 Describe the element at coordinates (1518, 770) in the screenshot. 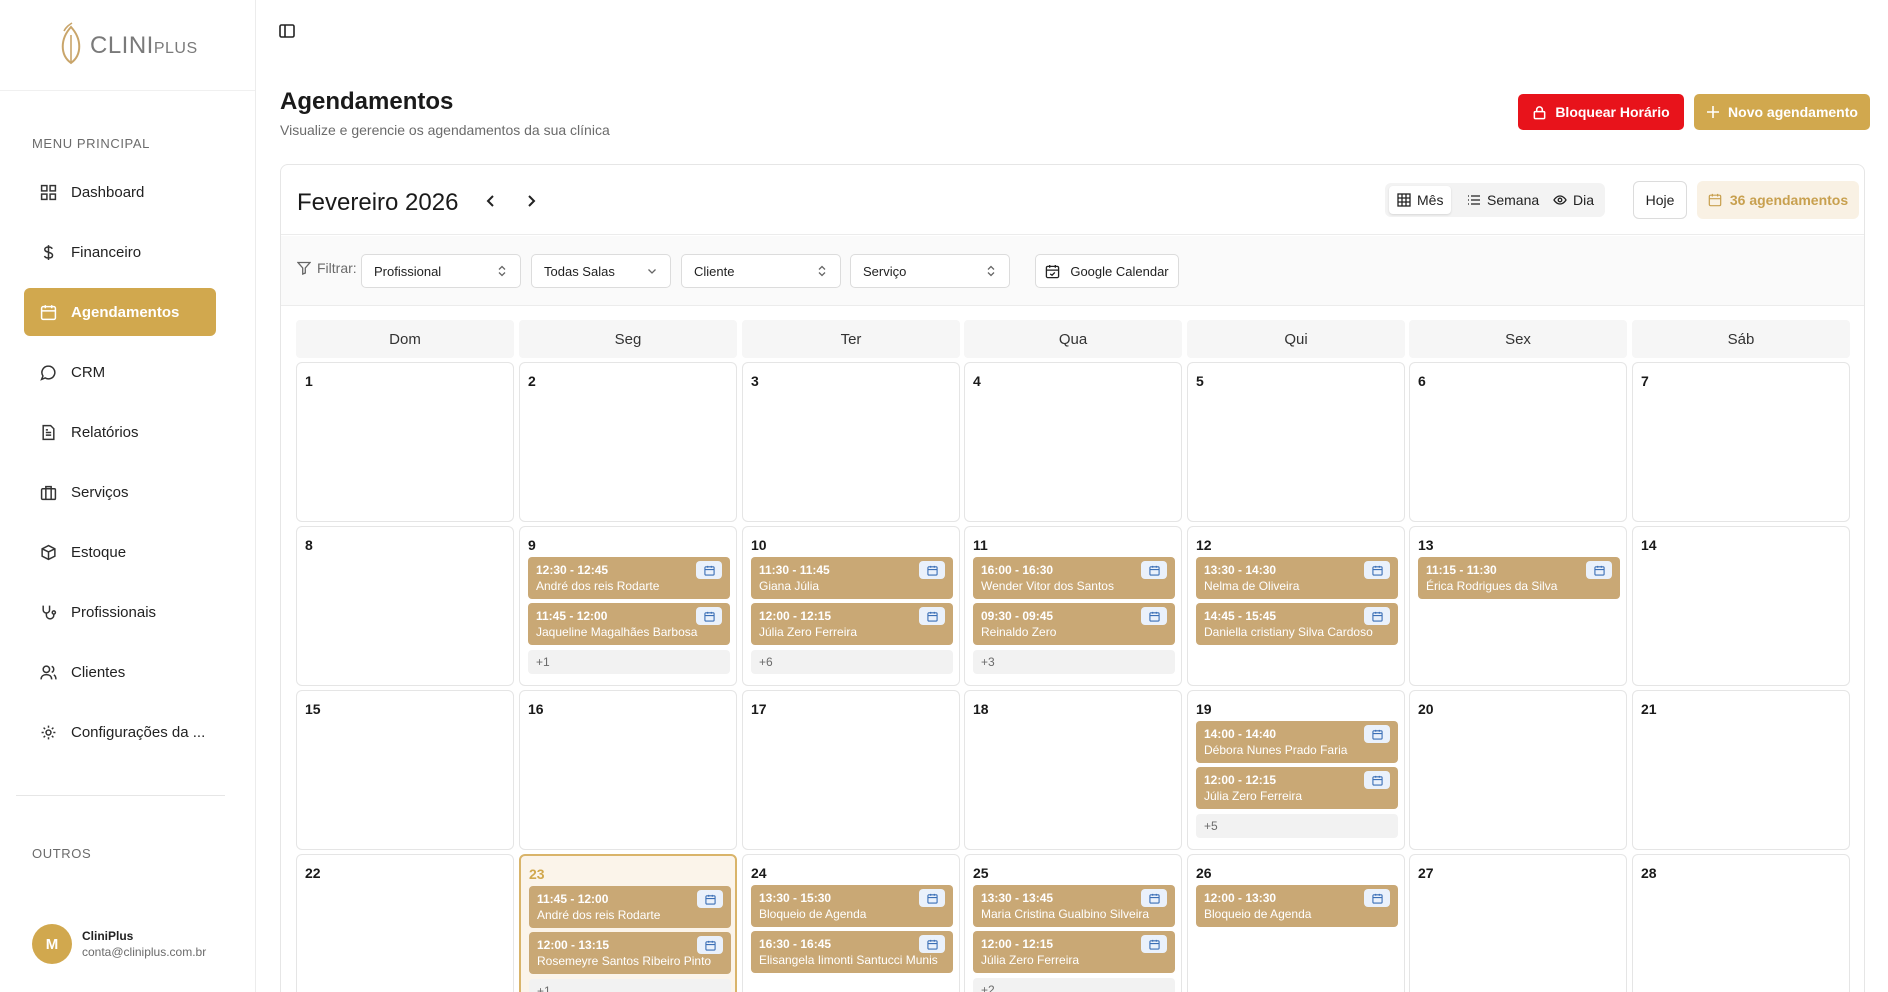

I see `calendar-day-cell: 20` at that location.